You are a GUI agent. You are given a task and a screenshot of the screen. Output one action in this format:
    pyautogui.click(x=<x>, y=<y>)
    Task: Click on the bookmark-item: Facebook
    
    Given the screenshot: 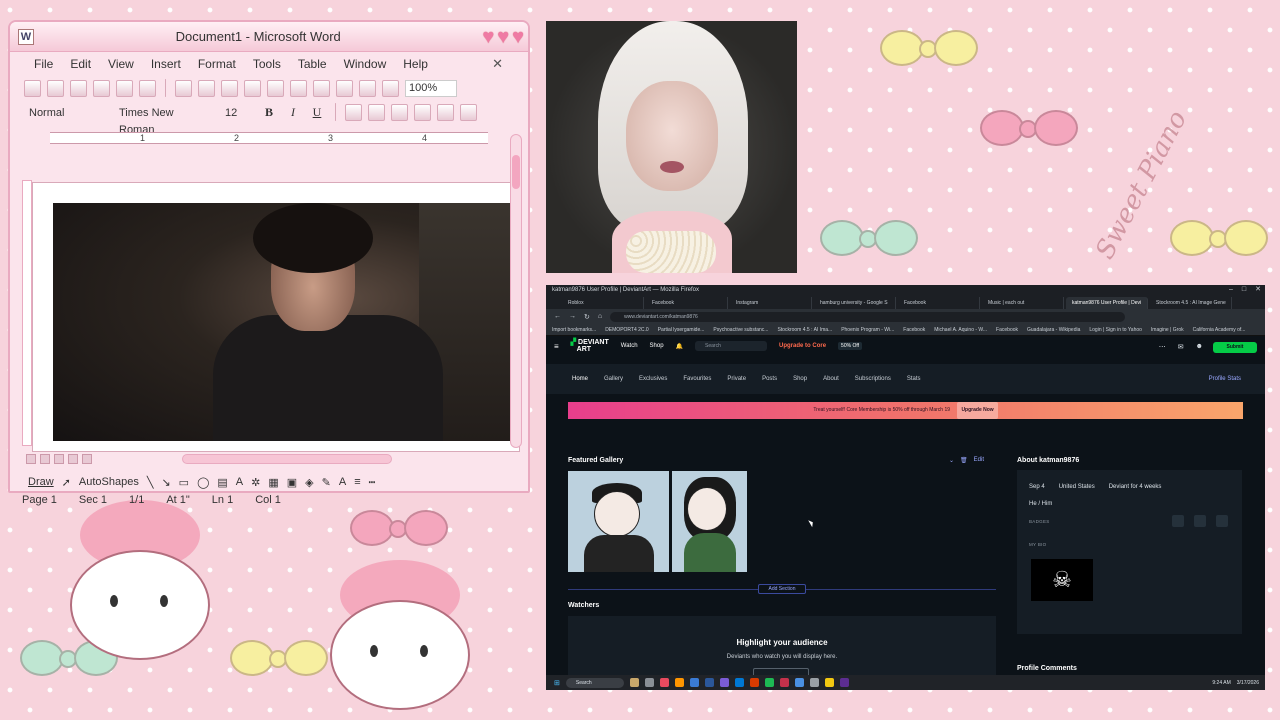 What is the action you would take?
    pyautogui.click(x=1007, y=330)
    